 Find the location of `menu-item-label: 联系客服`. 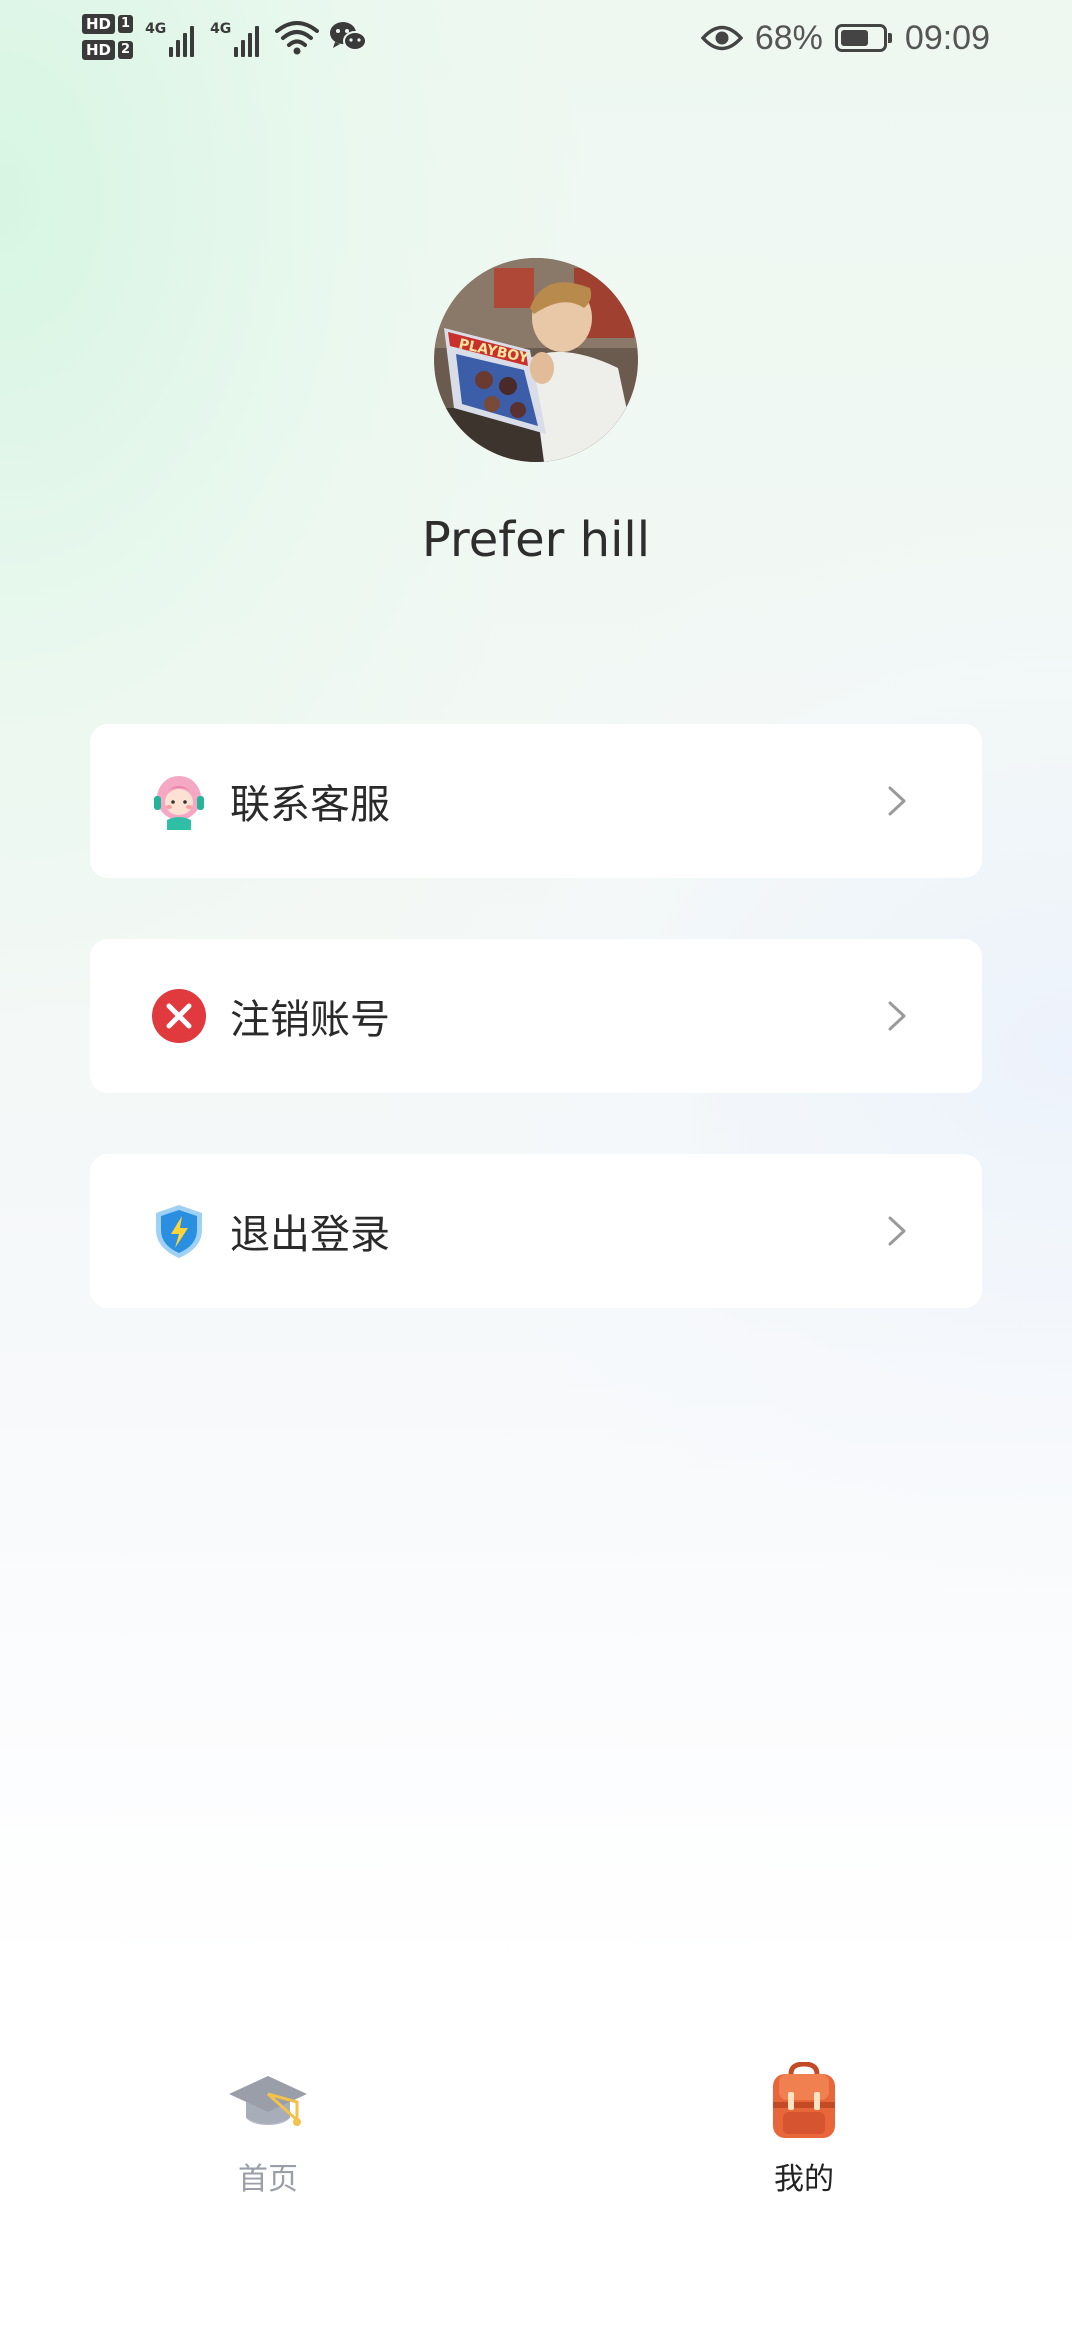

menu-item-label: 联系客服 is located at coordinates (310, 805).